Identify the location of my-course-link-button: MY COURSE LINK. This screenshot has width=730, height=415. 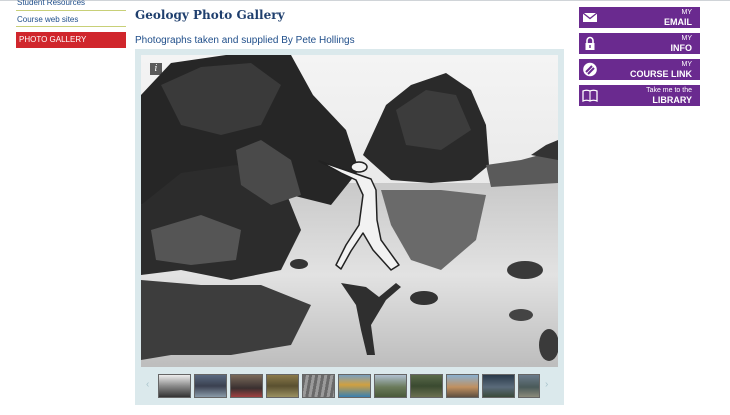
(639, 69).